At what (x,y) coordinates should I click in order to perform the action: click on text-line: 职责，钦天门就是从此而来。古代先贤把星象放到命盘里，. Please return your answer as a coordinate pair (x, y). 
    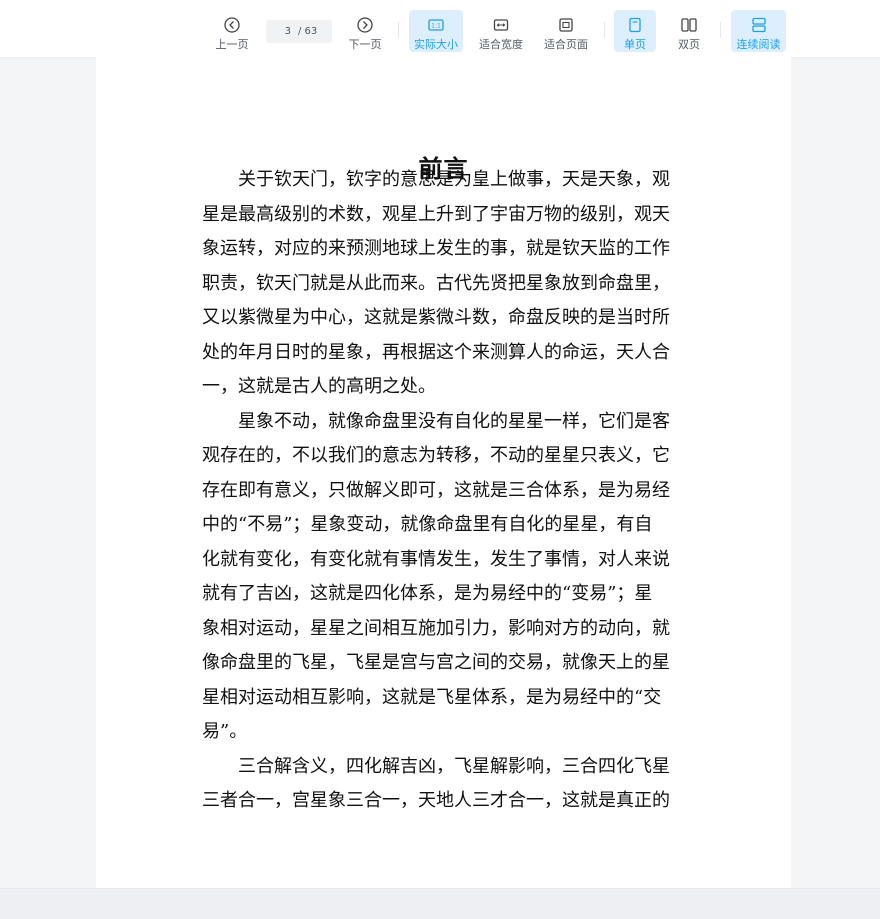
    Looking at the image, I should click on (436, 283).